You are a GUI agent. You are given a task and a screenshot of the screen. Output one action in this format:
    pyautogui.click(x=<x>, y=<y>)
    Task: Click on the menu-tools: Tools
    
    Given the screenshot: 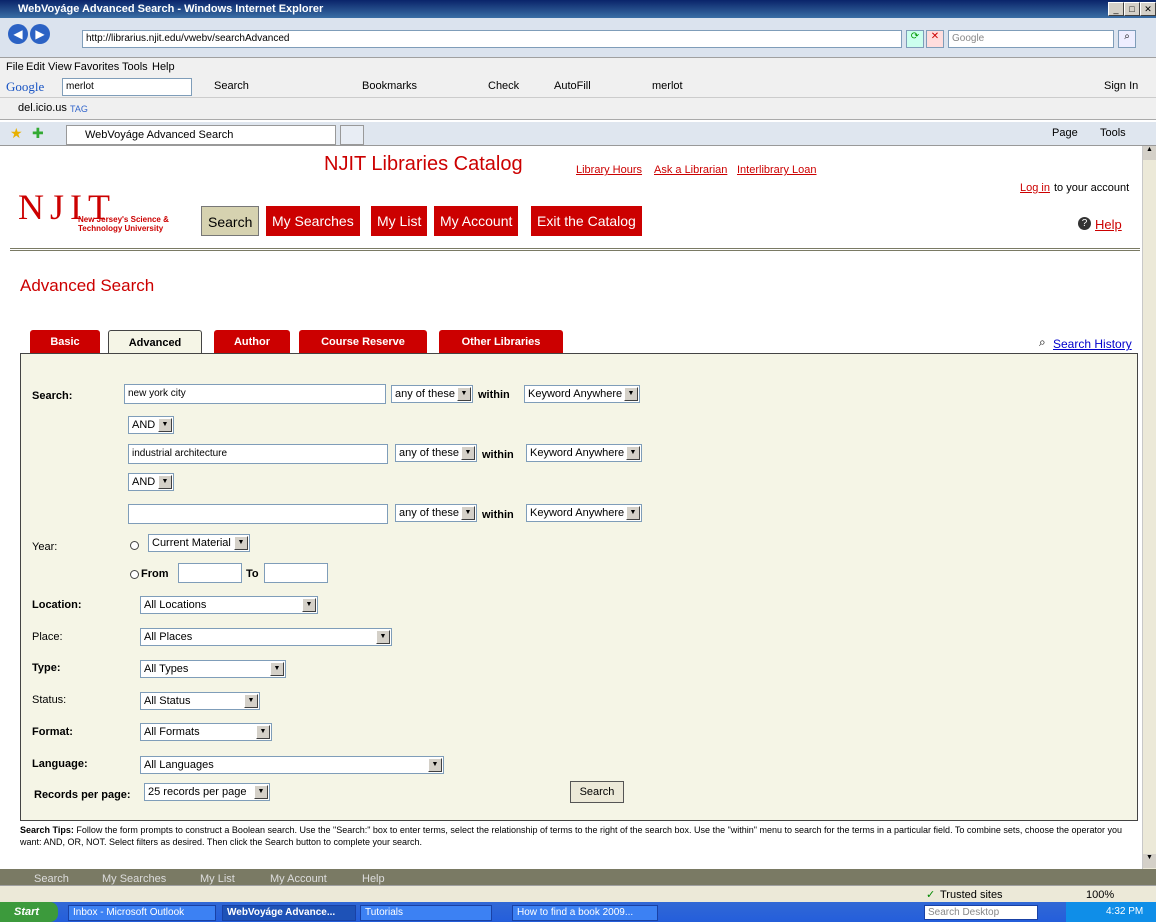 What is the action you would take?
    pyautogui.click(x=135, y=67)
    